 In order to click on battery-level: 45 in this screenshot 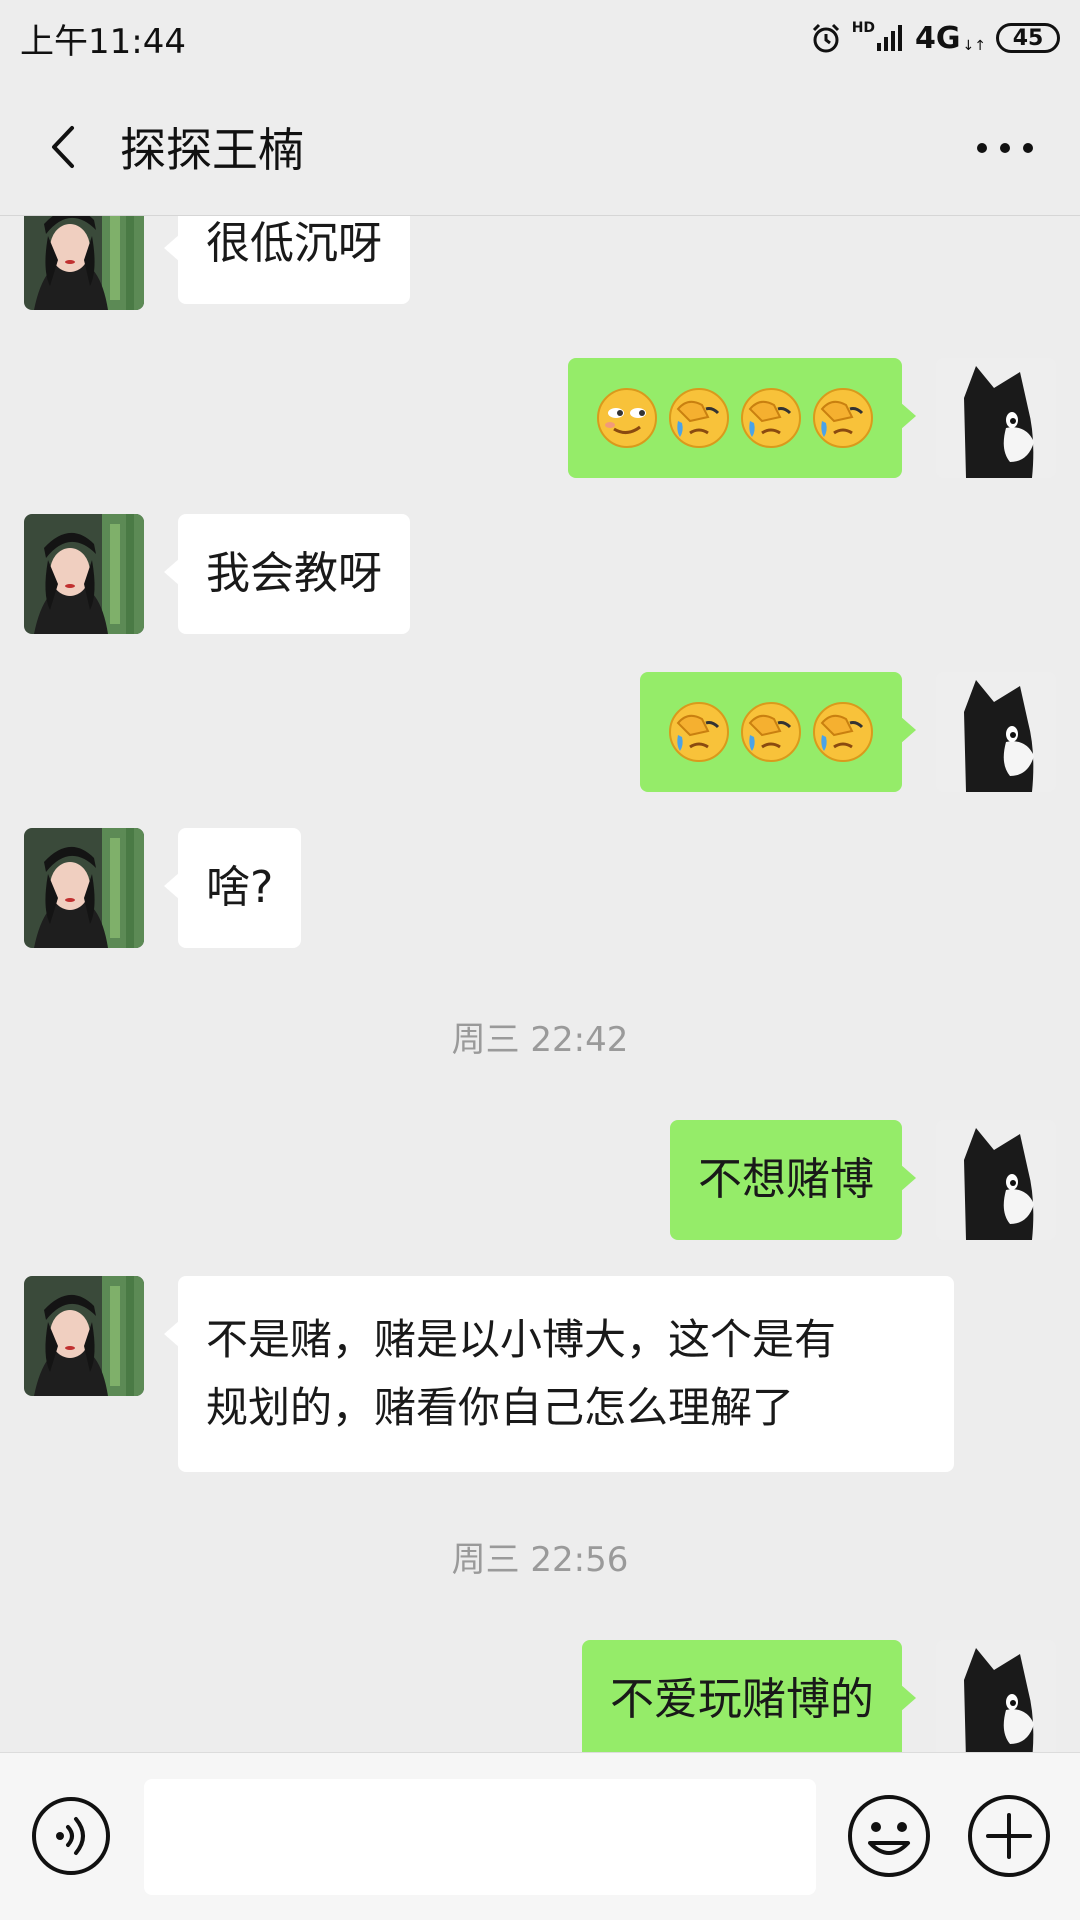, I will do `click(1028, 38)`.